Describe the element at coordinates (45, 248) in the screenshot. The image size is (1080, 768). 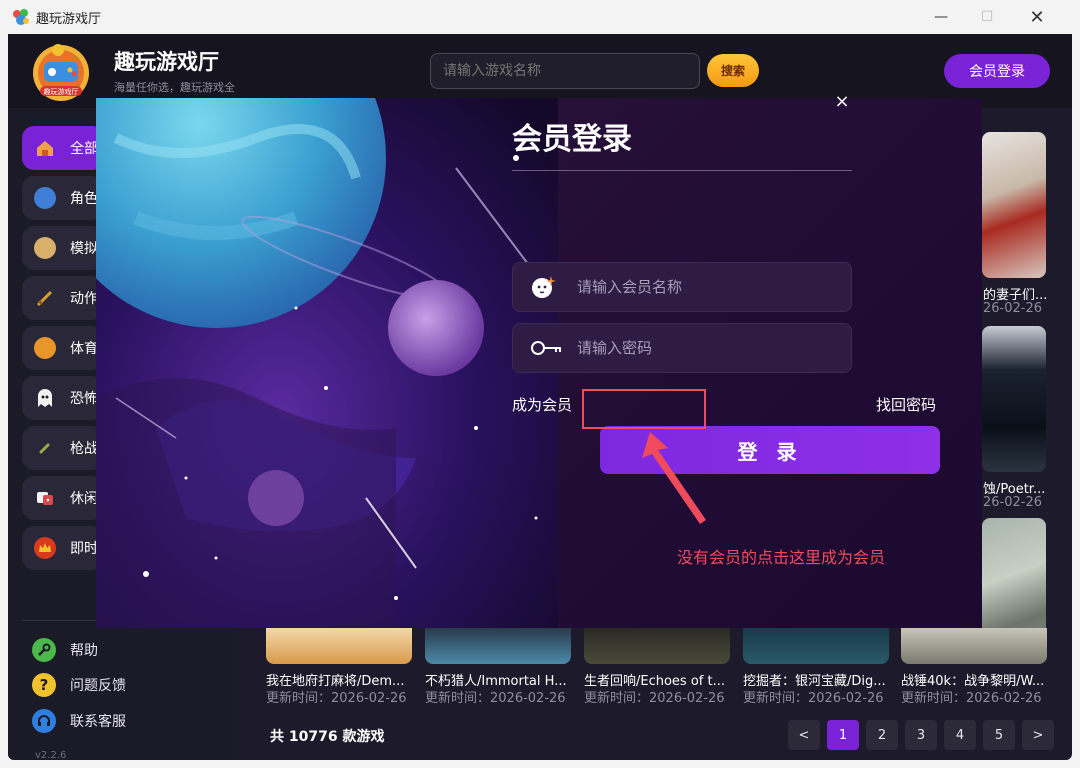
I see `simulation-icon` at that location.